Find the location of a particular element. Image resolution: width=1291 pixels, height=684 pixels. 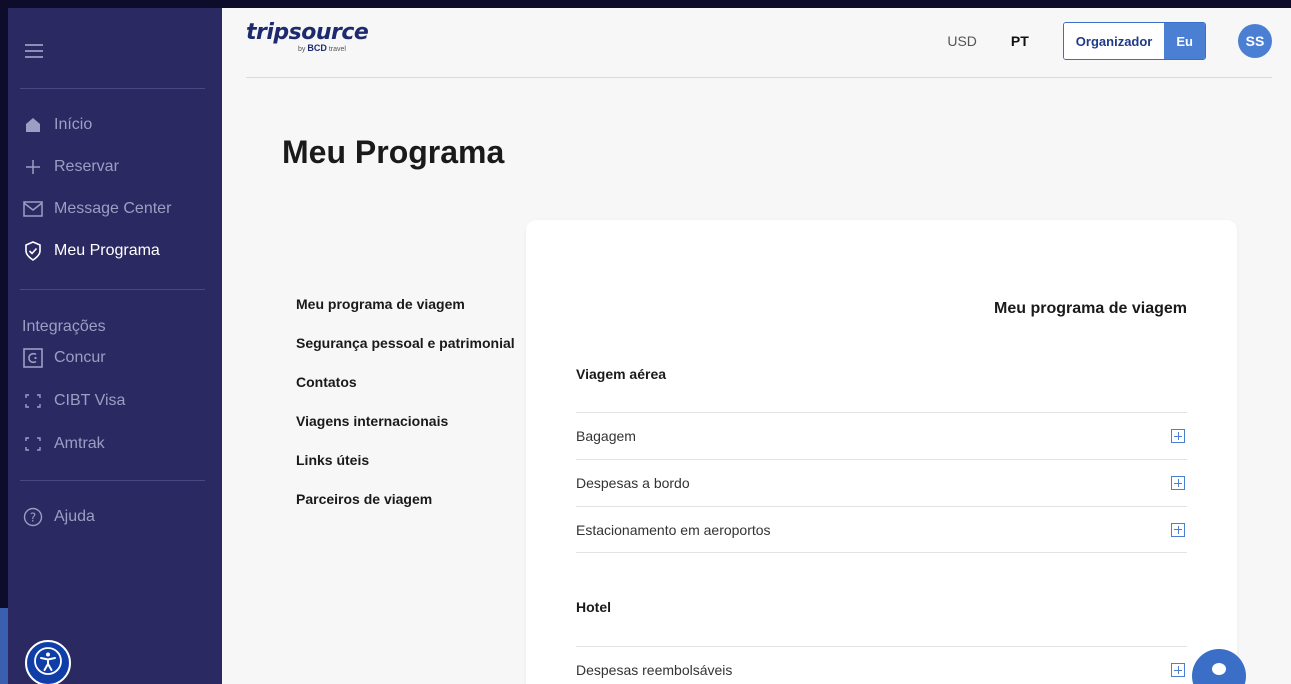

tripsource-logo: tripsource by BCD travel is located at coordinates (307, 36).